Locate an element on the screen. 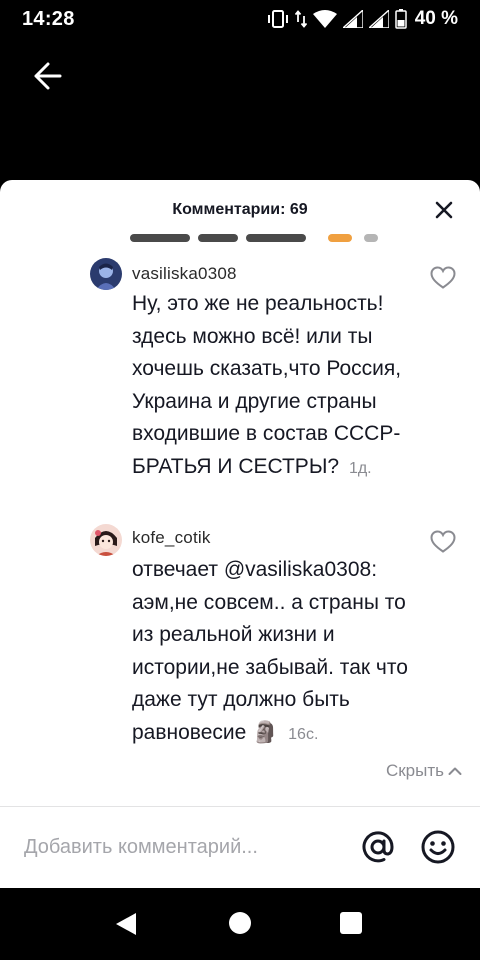 The height and width of the screenshot is (960, 480). comment-time: 1д. is located at coordinates (360, 468).